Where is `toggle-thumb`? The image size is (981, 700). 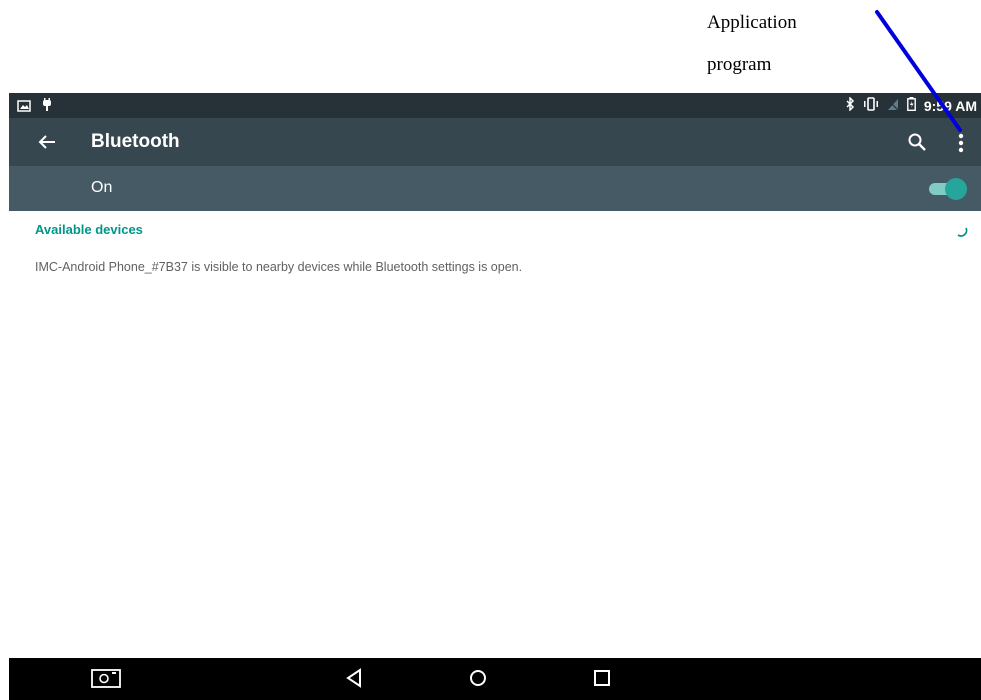
toggle-thumb is located at coordinates (956, 189).